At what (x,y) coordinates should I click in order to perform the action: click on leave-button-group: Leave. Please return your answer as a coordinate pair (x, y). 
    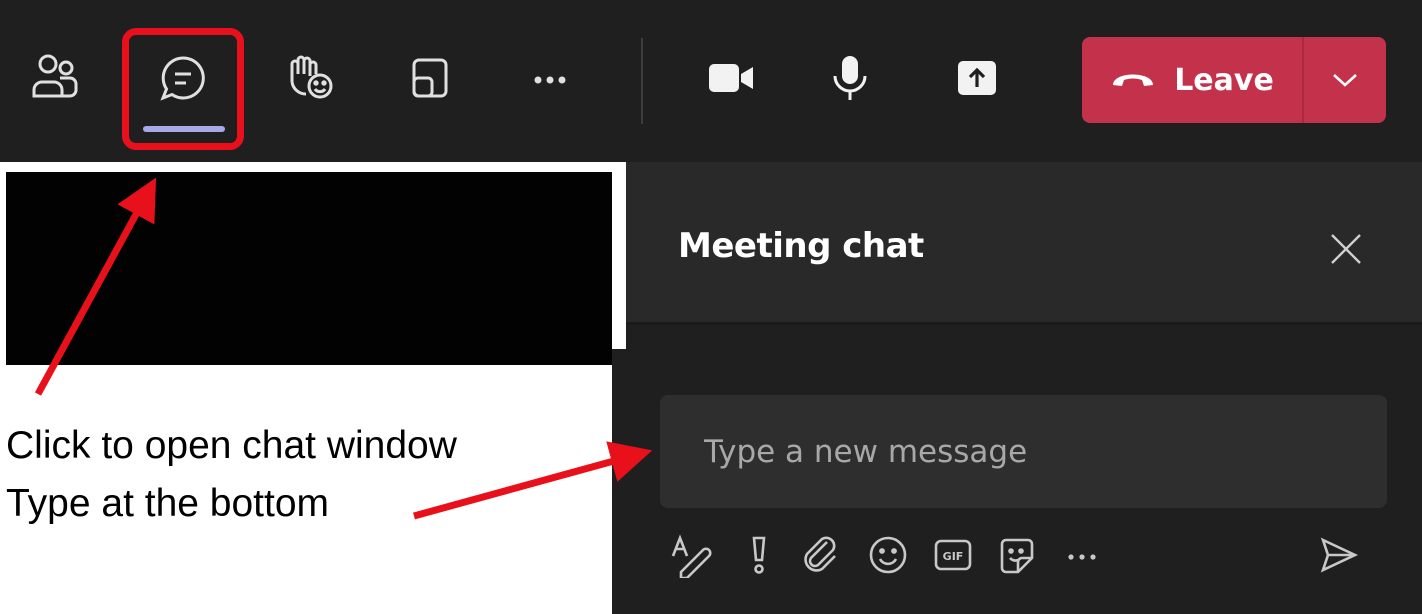
    Looking at the image, I should click on (1234, 80).